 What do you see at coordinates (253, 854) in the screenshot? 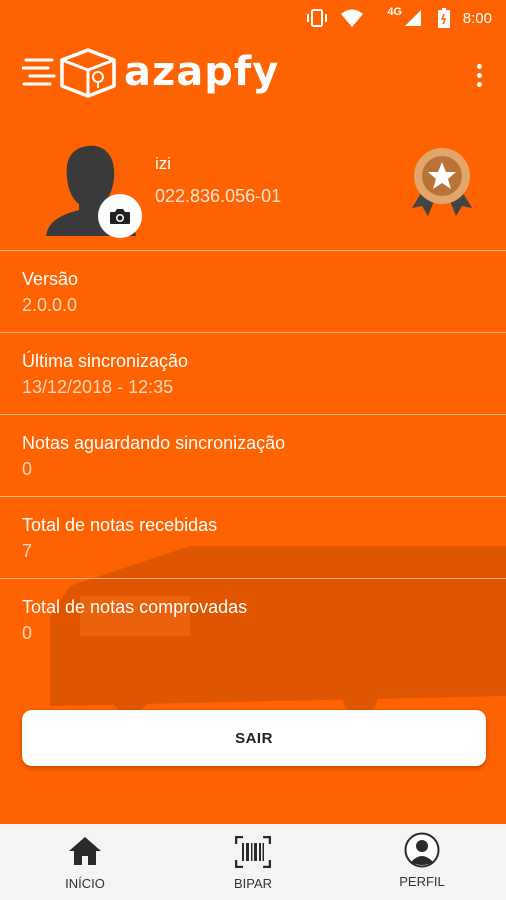
I see `barcode-icon` at bounding box center [253, 854].